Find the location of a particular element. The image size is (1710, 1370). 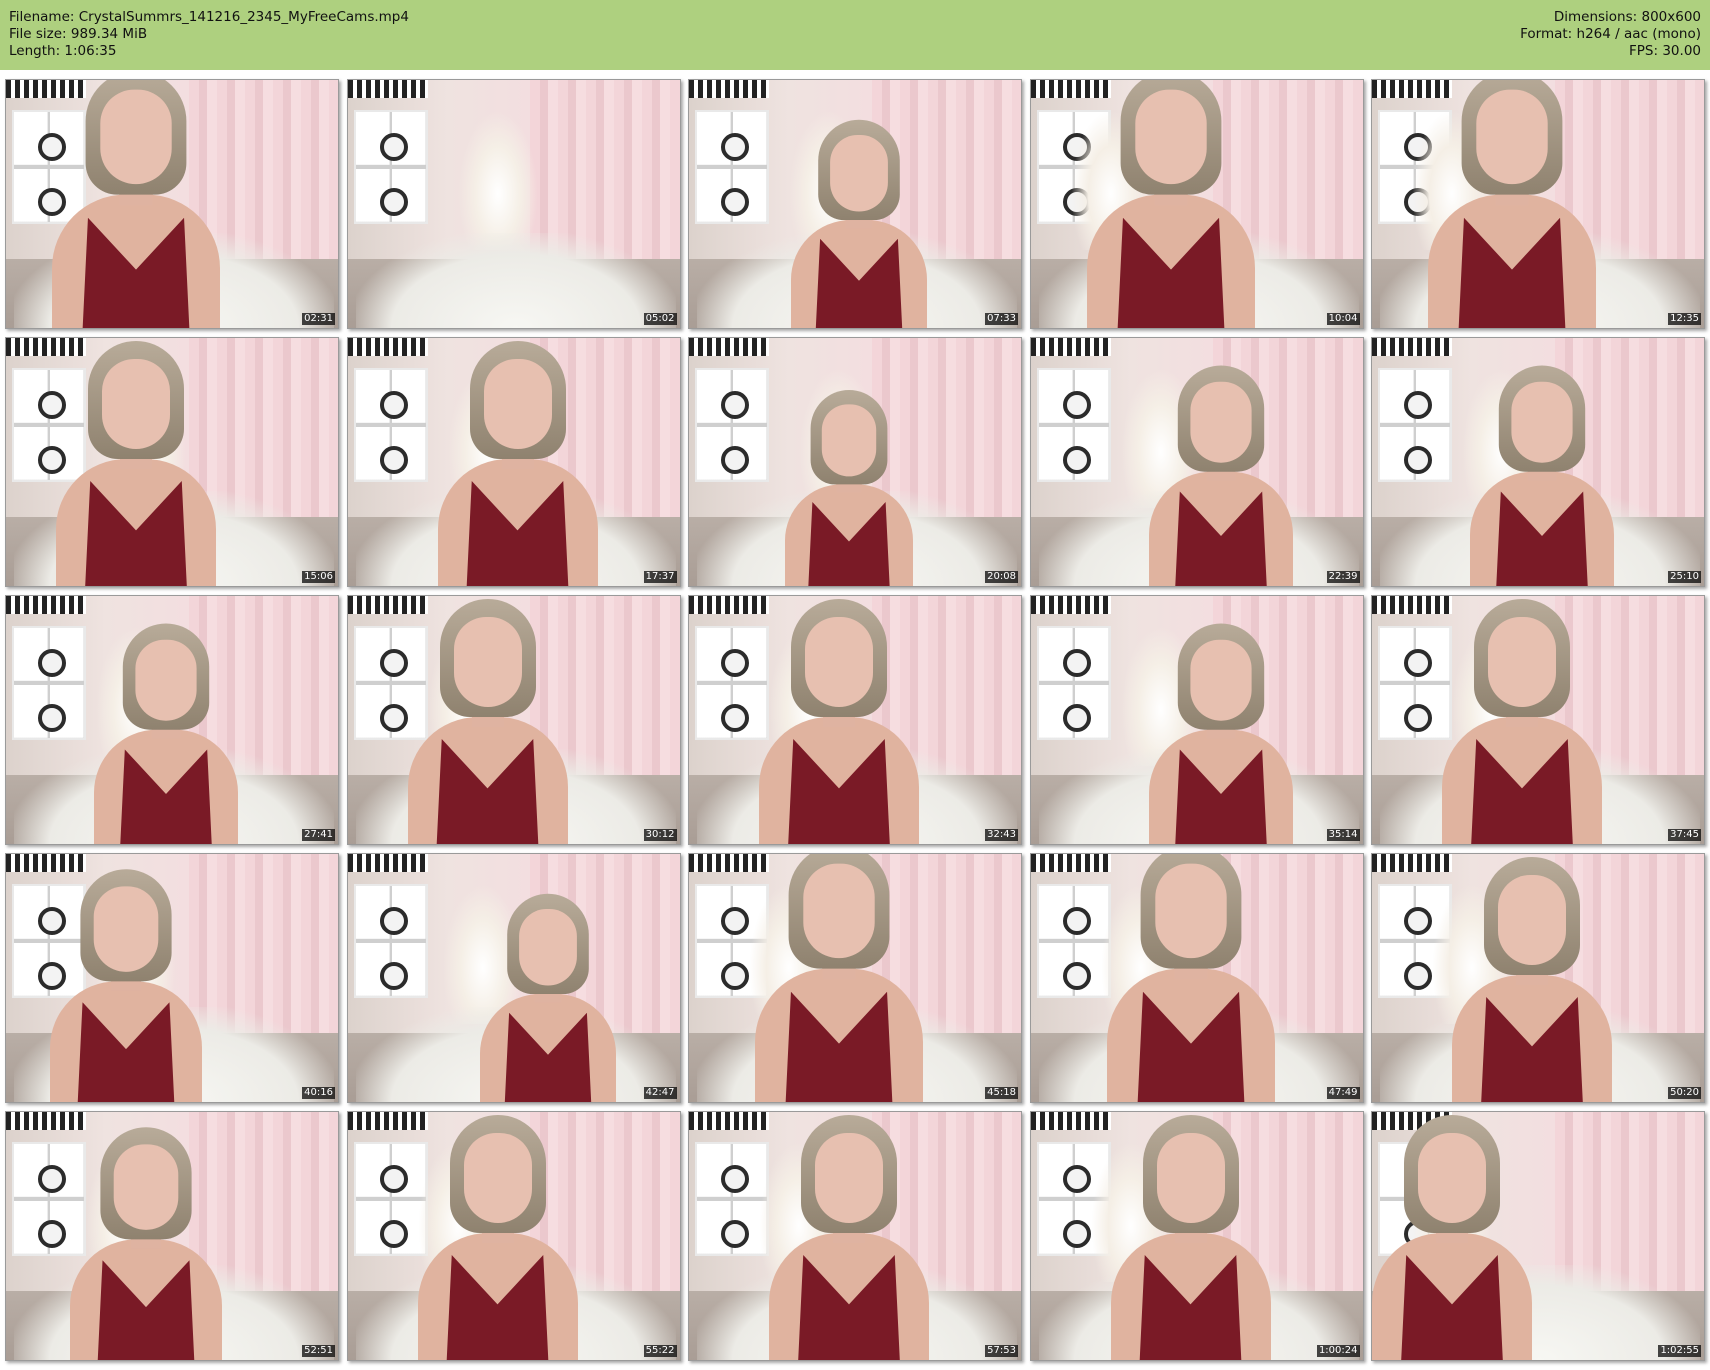

format-text: Format: h264 / aac (mono) is located at coordinates (1610, 34).